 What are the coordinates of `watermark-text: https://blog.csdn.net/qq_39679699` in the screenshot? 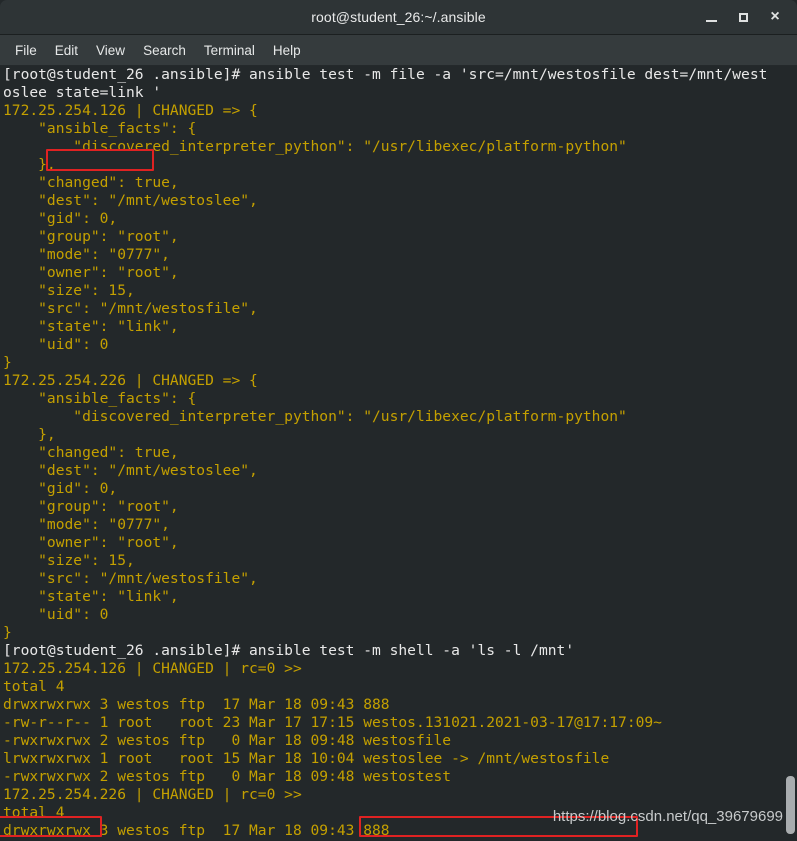 It's located at (667, 816).